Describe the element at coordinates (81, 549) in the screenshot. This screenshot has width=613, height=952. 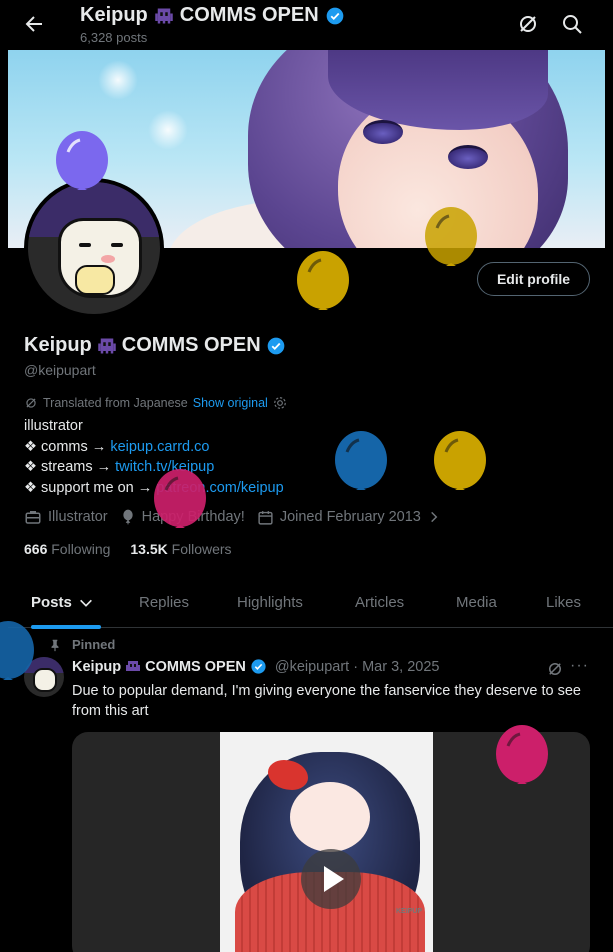
I see `following-label: Following` at that location.